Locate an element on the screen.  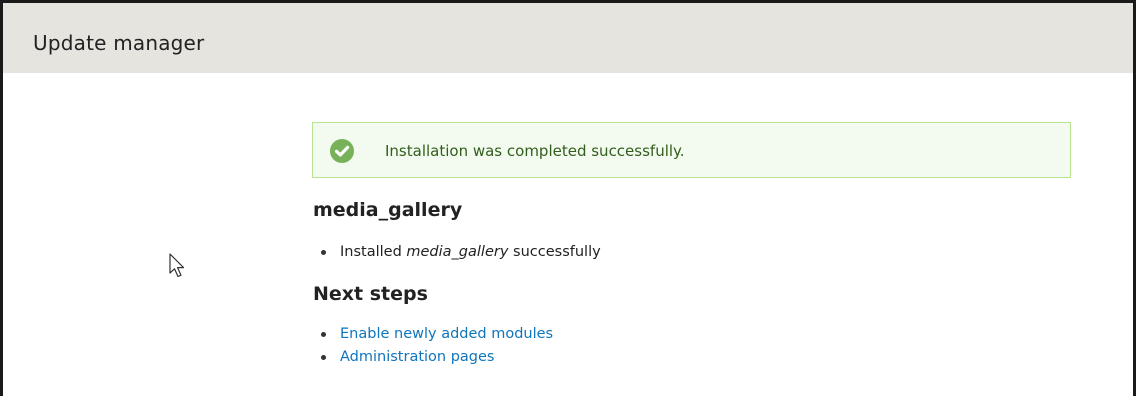
list-item: Enable newly added modules is located at coordinates (437, 334).